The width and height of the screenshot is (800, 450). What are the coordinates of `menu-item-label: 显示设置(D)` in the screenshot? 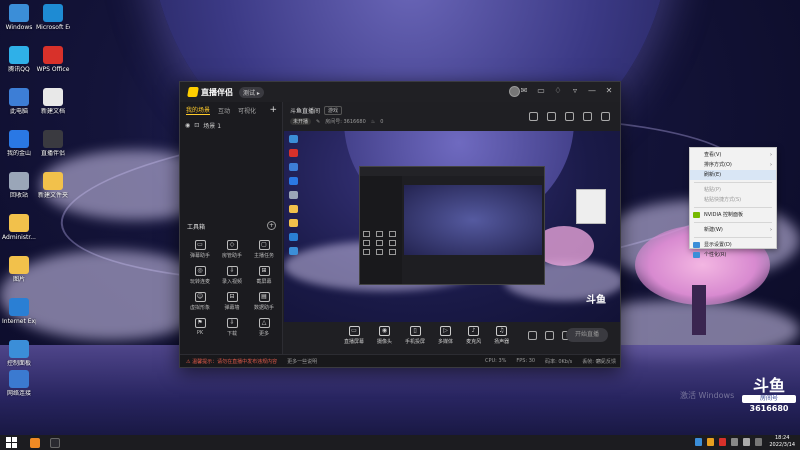 It's located at (718, 245).